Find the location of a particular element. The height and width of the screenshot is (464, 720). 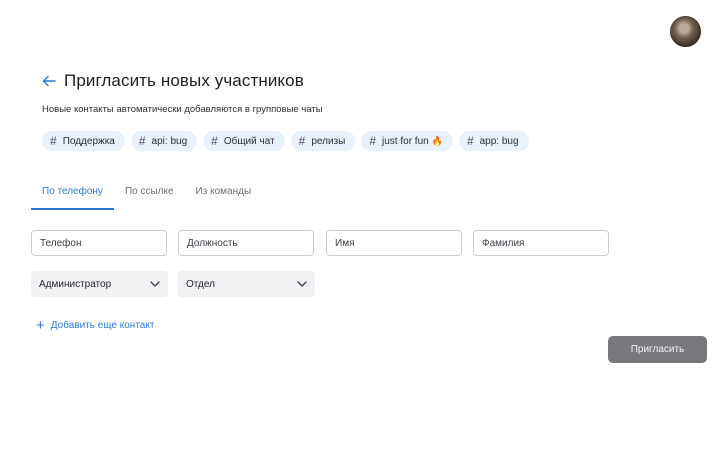

department-select-value: Отдел is located at coordinates (200, 284).